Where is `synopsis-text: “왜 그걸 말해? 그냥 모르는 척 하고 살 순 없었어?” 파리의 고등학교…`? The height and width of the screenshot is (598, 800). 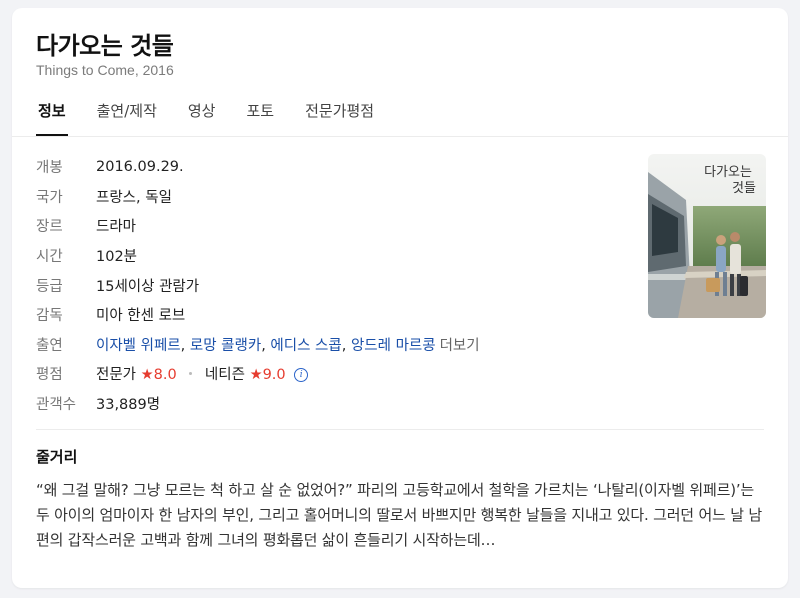 synopsis-text: “왜 그걸 말해? 그냥 모르는 척 하고 살 순 없었어?” 파리의 고등학교… is located at coordinates (399, 515).